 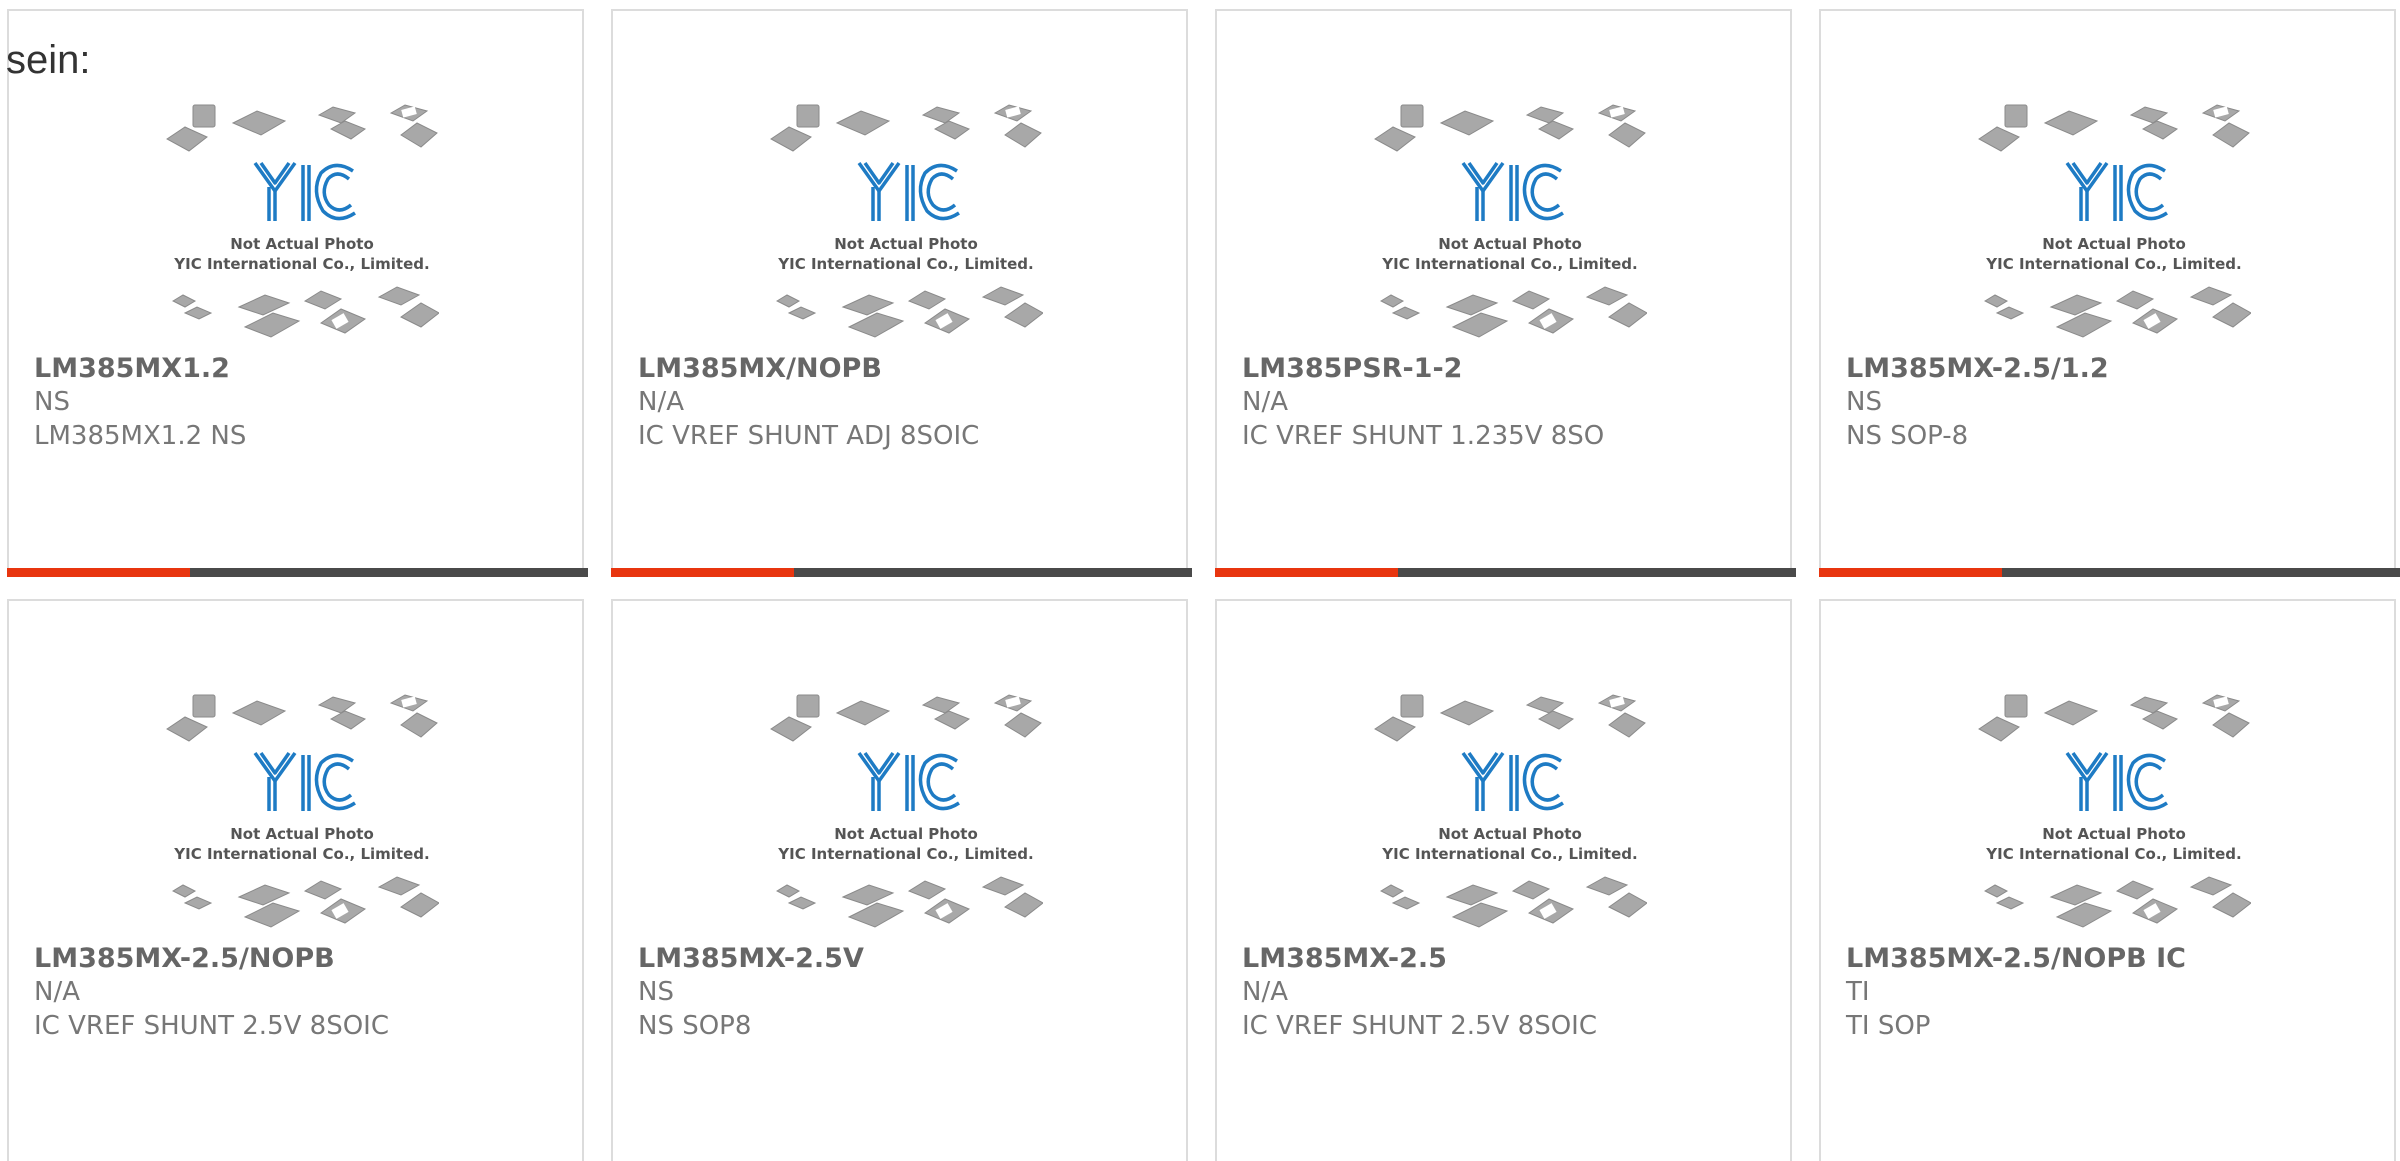 What do you see at coordinates (1344, 958) in the screenshot?
I see `part-number: LM385MX-2.5` at bounding box center [1344, 958].